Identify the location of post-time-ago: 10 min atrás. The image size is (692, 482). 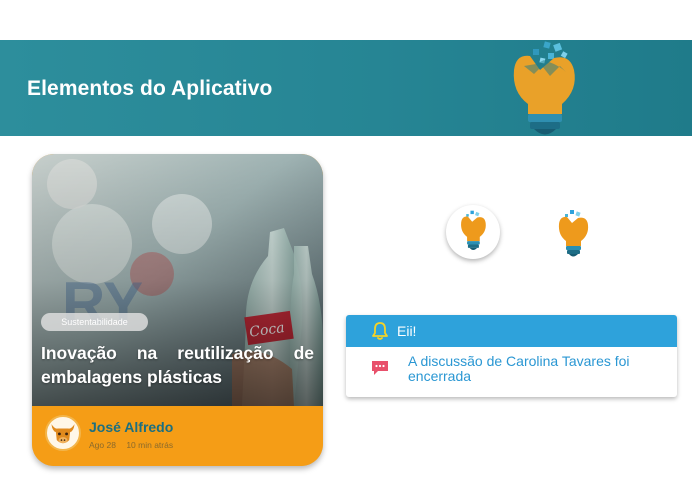
(150, 445).